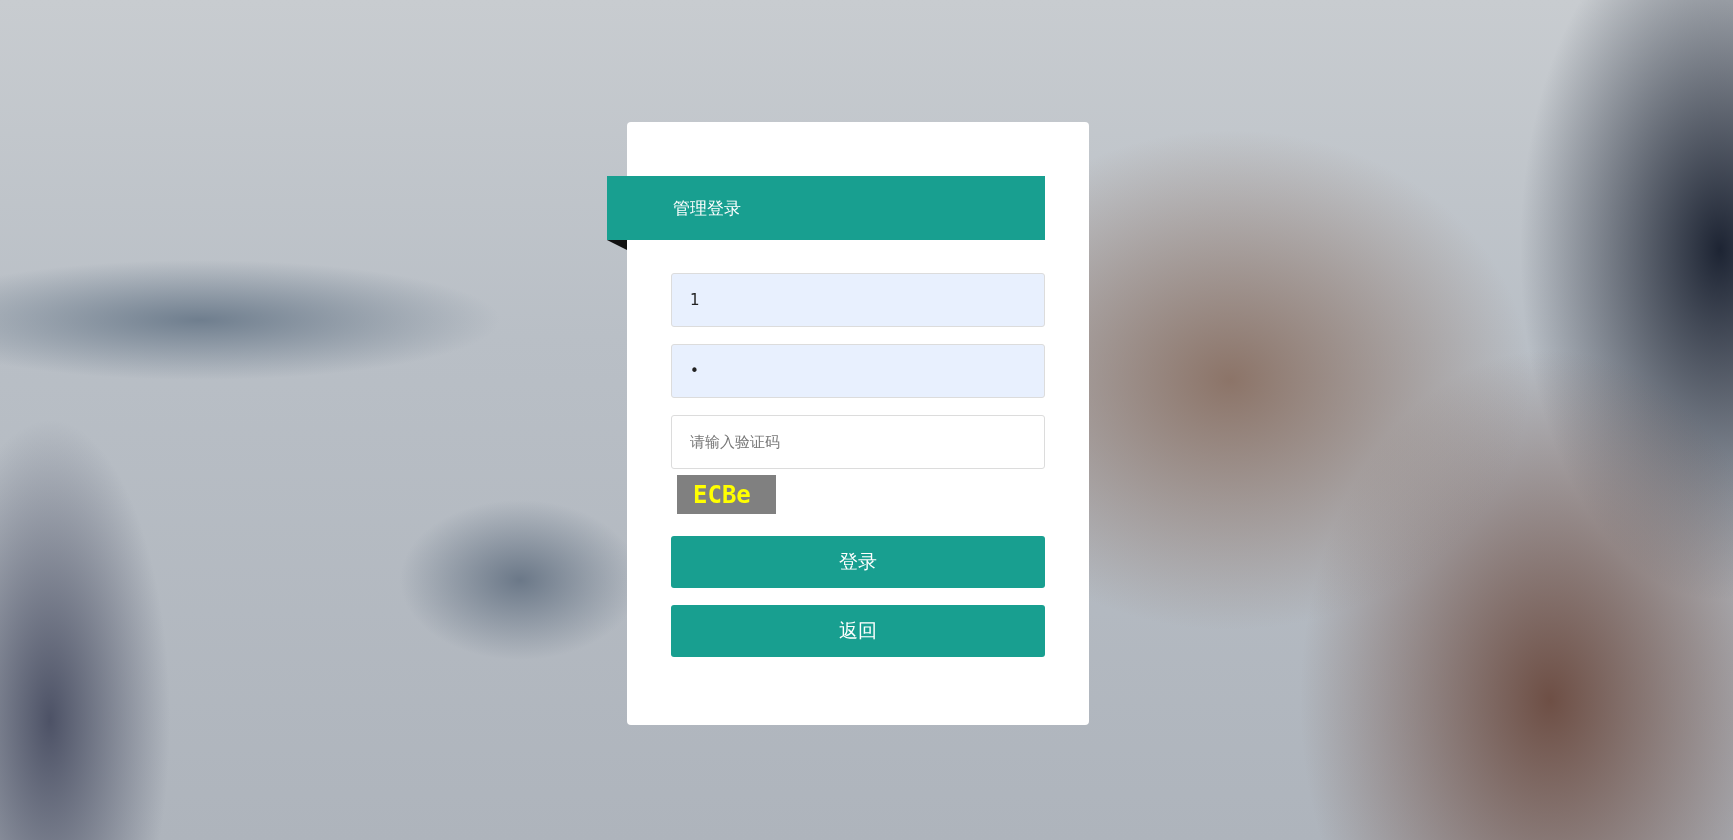 Image resolution: width=1733 pixels, height=840 pixels. I want to click on input-field: 1, so click(858, 300).